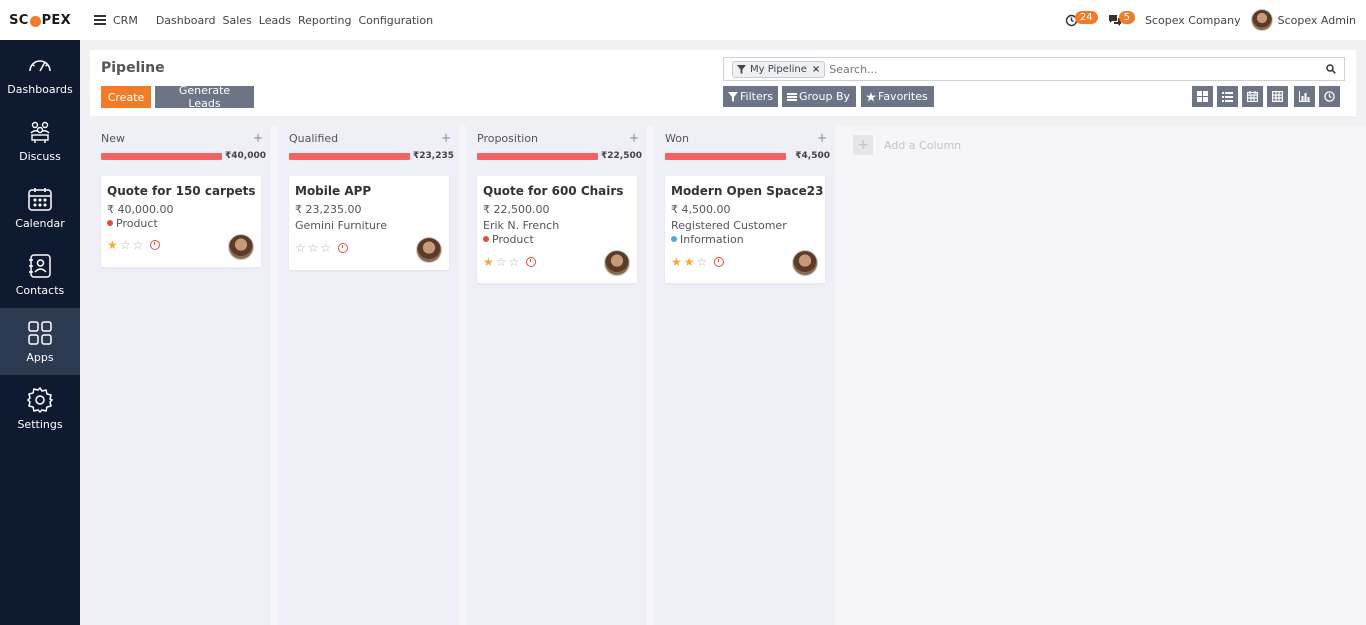 The width and height of the screenshot is (1366, 625). Describe the element at coordinates (40, 266) in the screenshot. I see `contact-book-icon` at that location.